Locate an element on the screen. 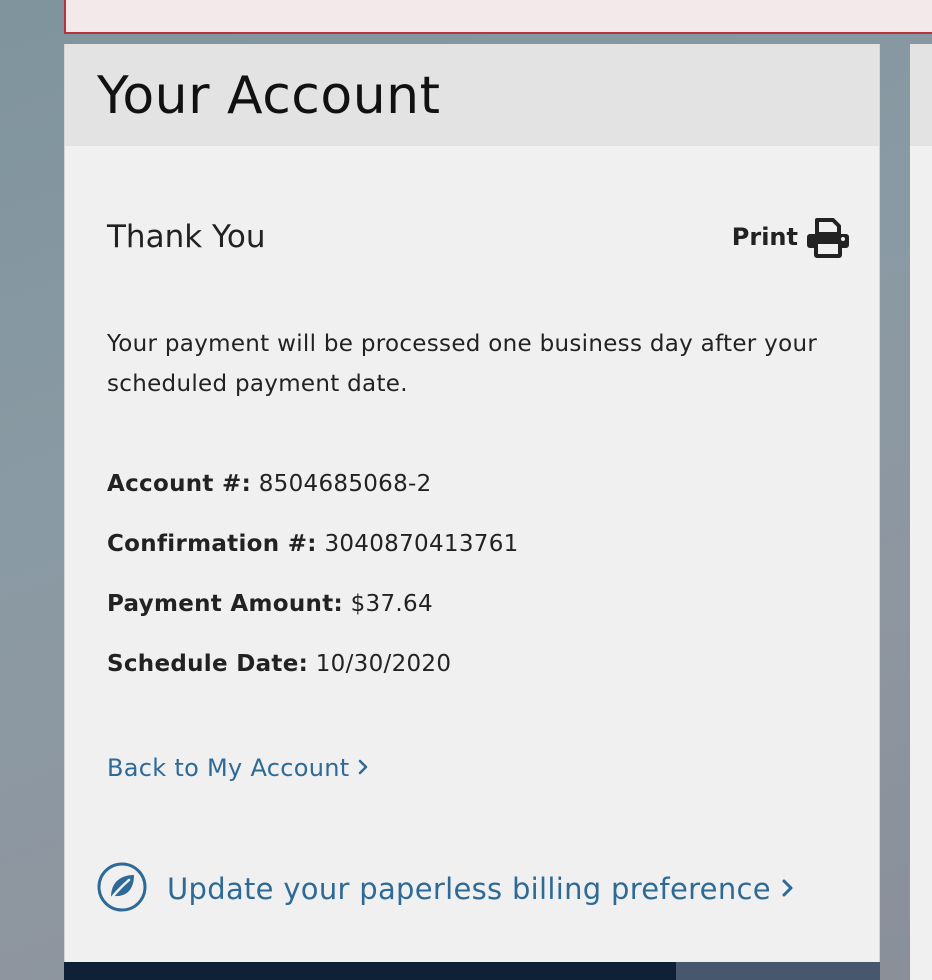 This screenshot has height=980, width=932. back-link-label: Back to My Account is located at coordinates (228, 768).